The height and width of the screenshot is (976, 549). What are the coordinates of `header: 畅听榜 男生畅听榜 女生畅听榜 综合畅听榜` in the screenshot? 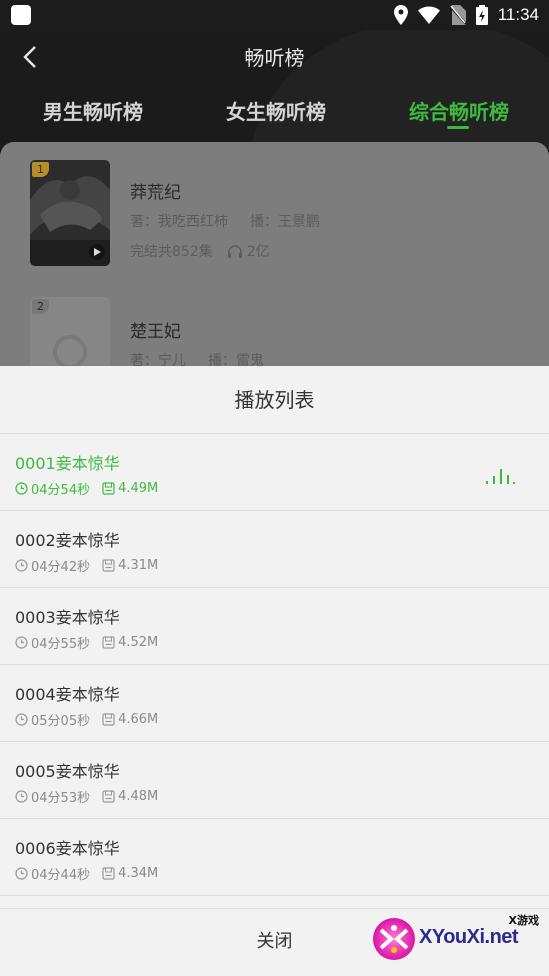 It's located at (274, 90).